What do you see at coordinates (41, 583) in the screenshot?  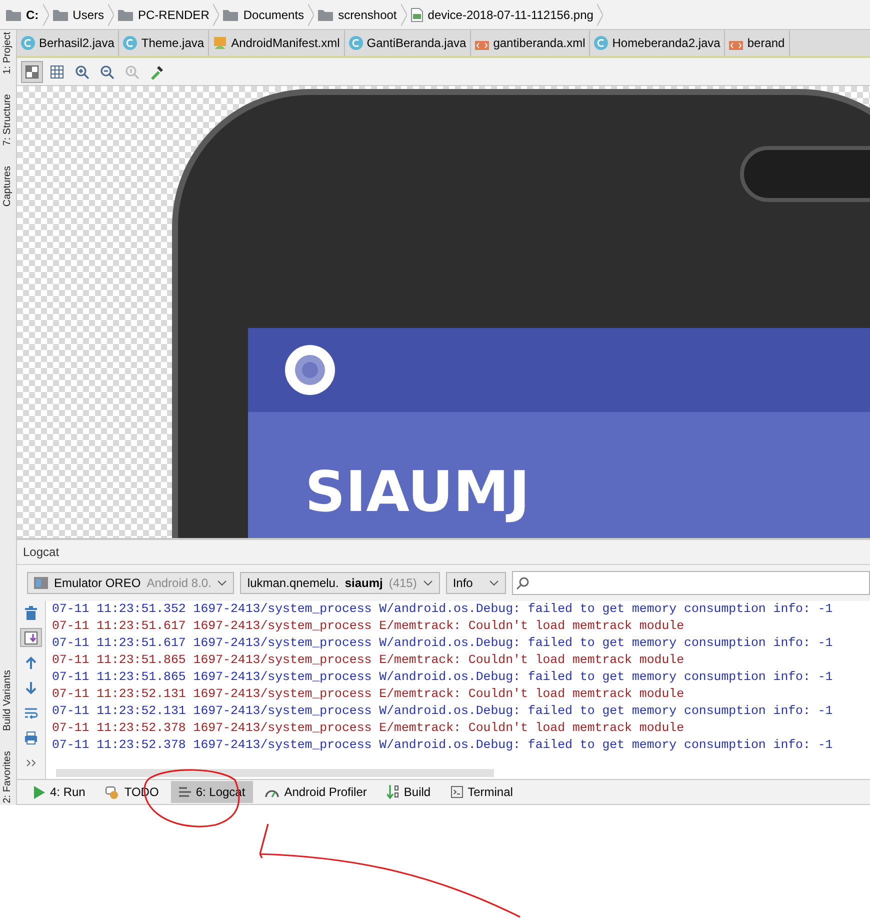 I see `emulator-icon` at bounding box center [41, 583].